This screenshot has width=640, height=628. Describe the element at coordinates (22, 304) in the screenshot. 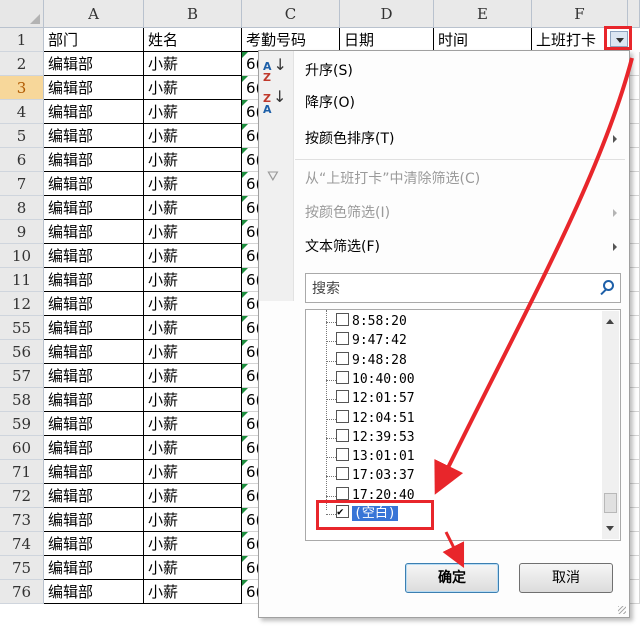

I see `row-number: 12` at that location.